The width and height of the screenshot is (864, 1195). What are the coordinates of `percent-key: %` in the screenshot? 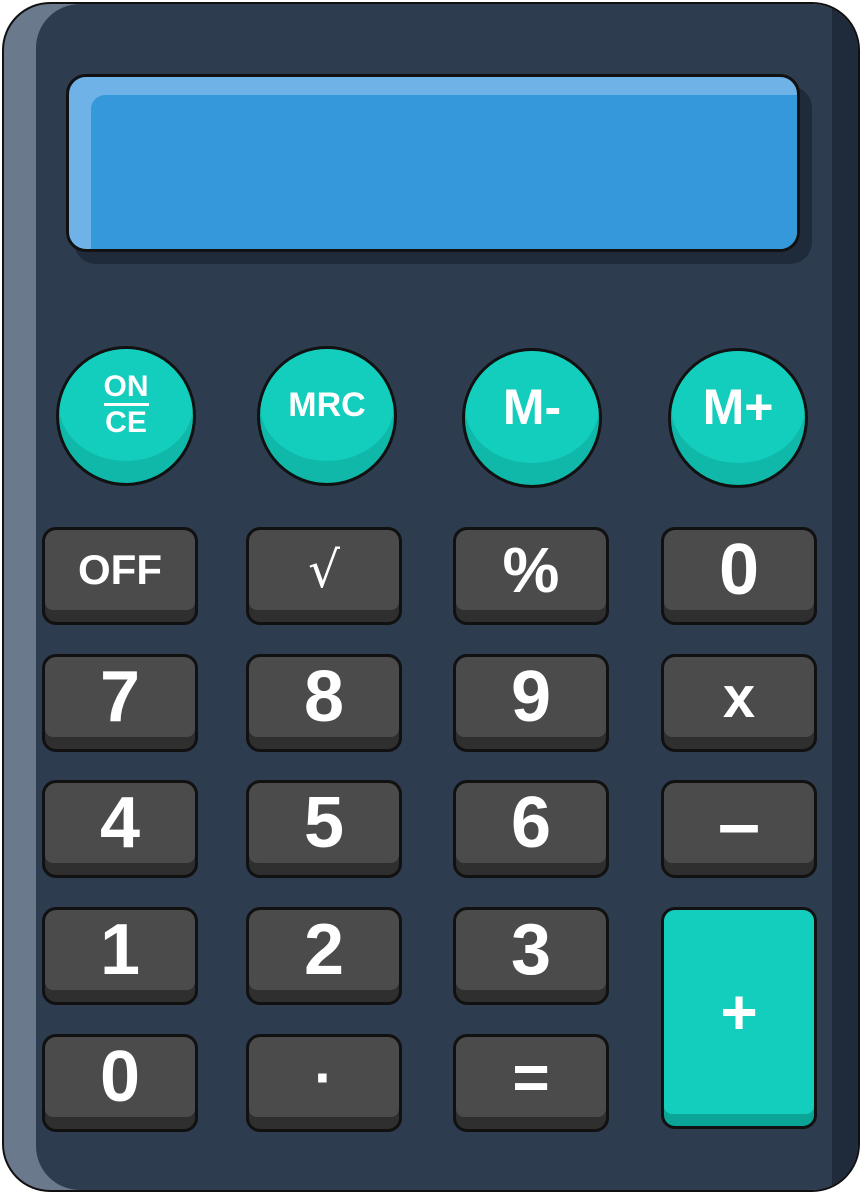 It's located at (531, 576).